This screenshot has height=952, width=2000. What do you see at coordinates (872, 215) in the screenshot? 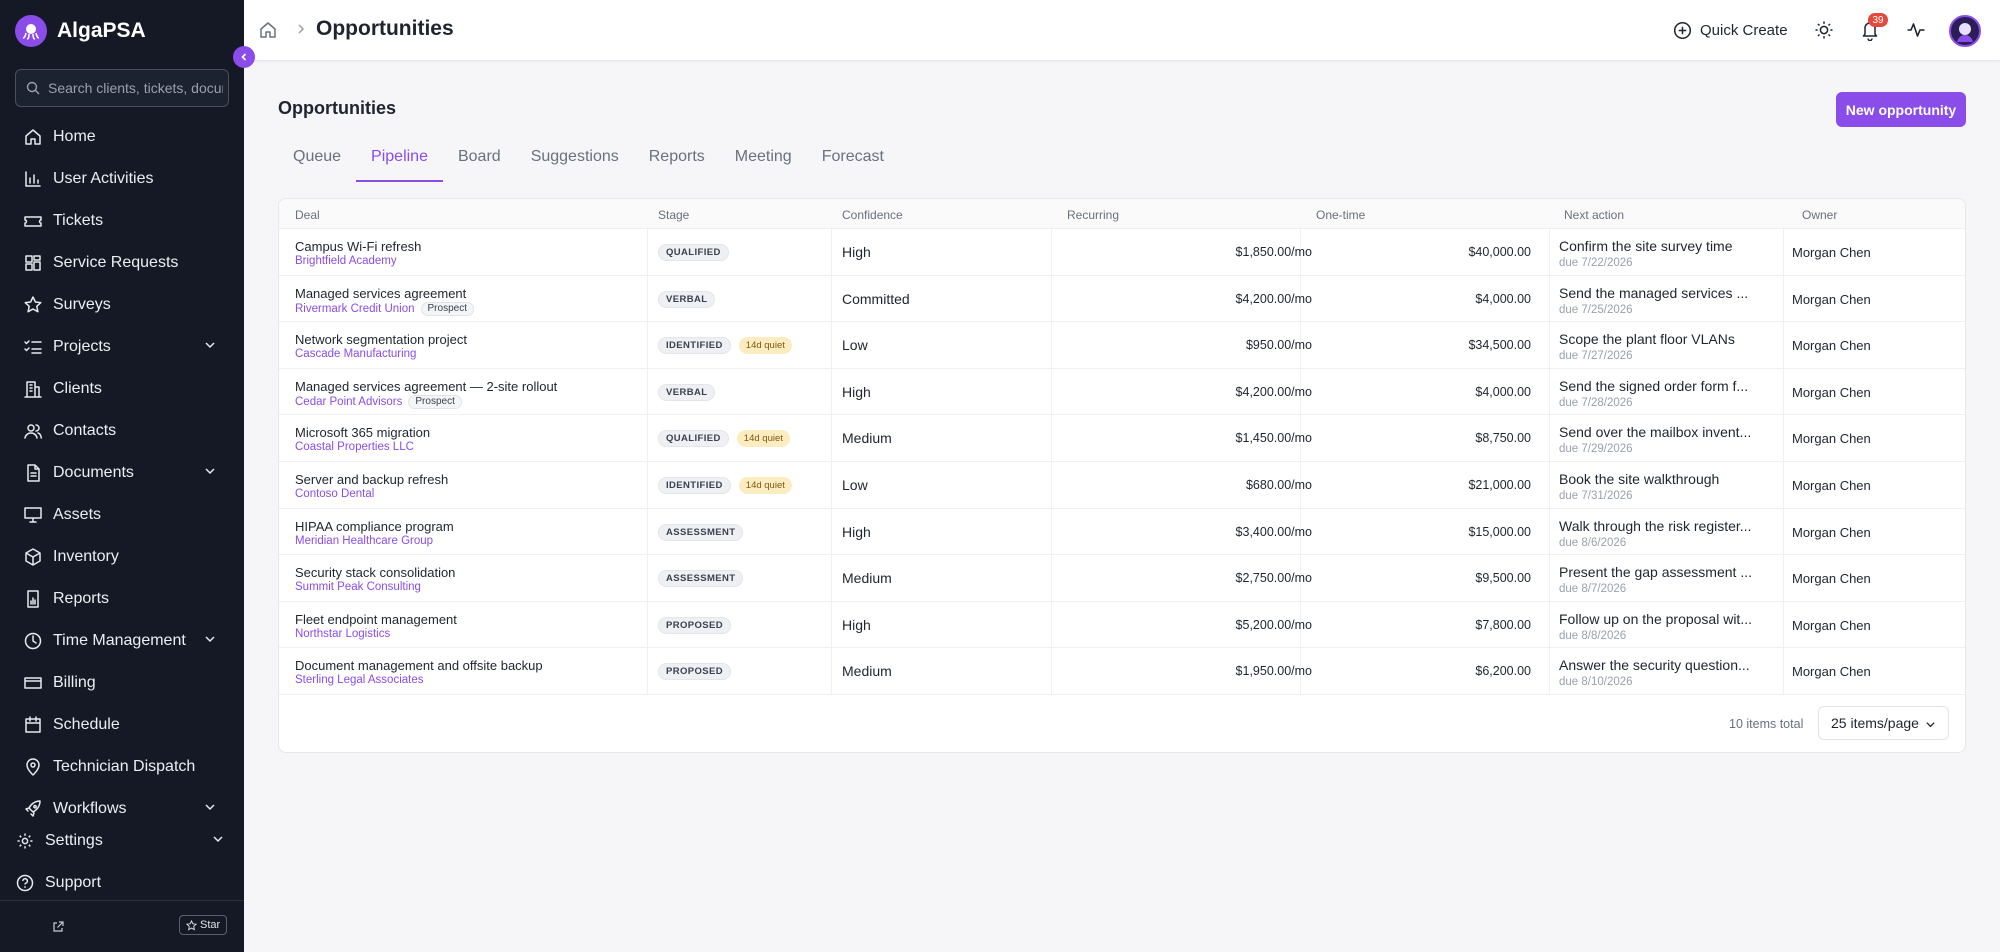
I see `column-header-confidence: Confidence` at bounding box center [872, 215].